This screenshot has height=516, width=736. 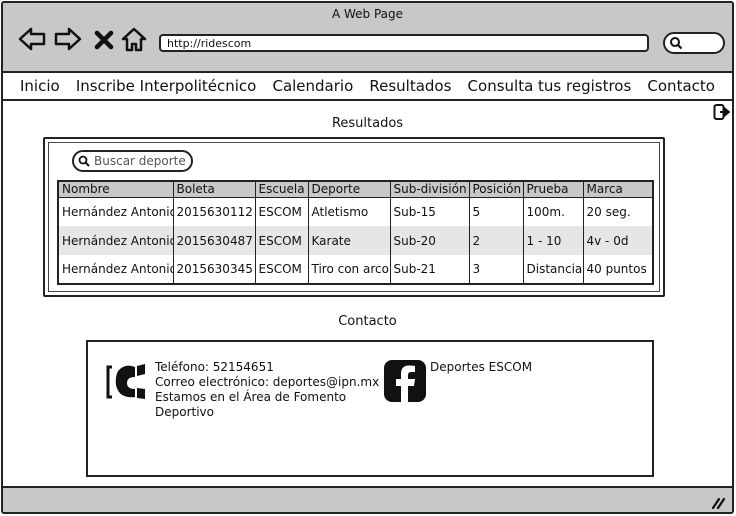 What do you see at coordinates (214, 240) in the screenshot?
I see `table-cell: 2015630487` at bounding box center [214, 240].